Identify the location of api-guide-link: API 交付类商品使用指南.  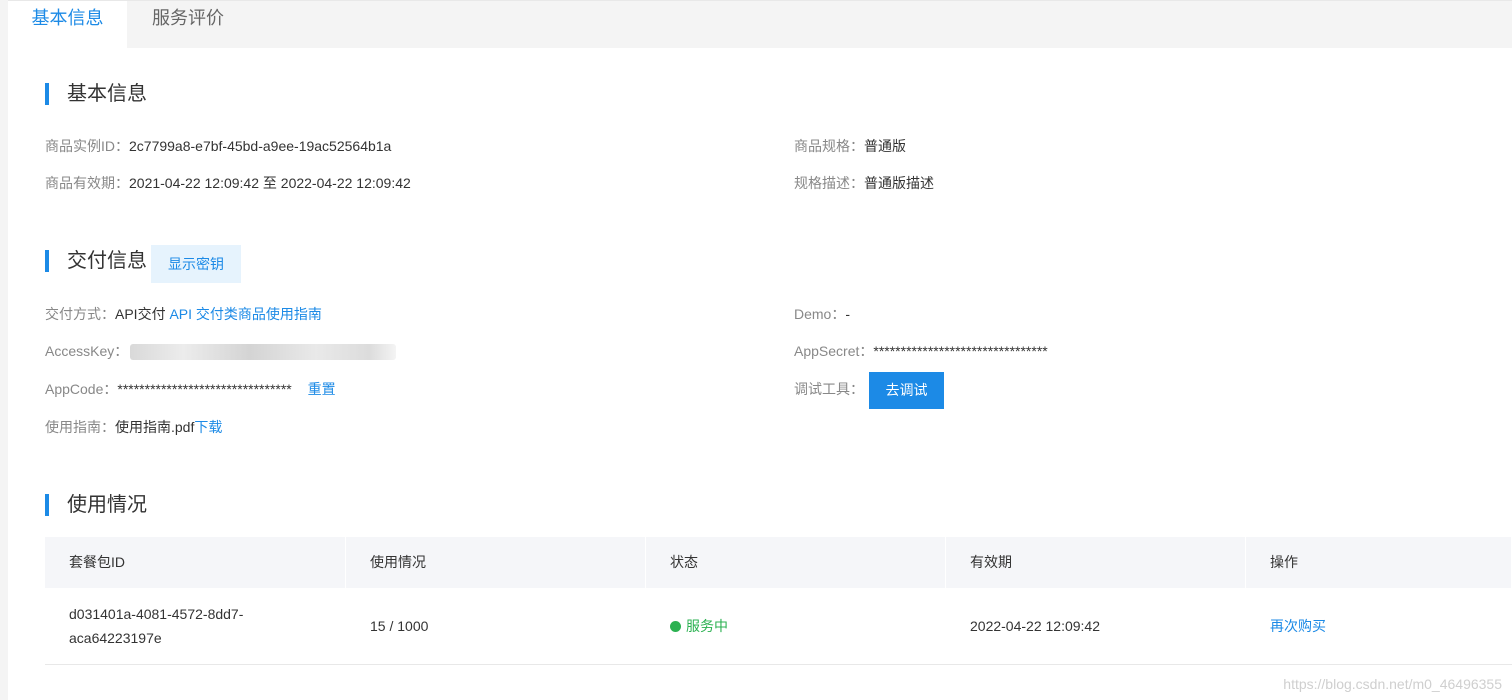
(245, 314).